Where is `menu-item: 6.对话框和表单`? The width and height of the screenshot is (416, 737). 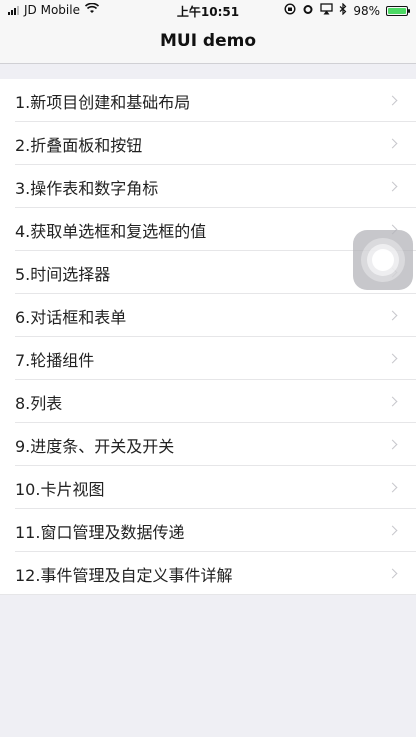
menu-item: 6.对话框和表单 is located at coordinates (208, 315).